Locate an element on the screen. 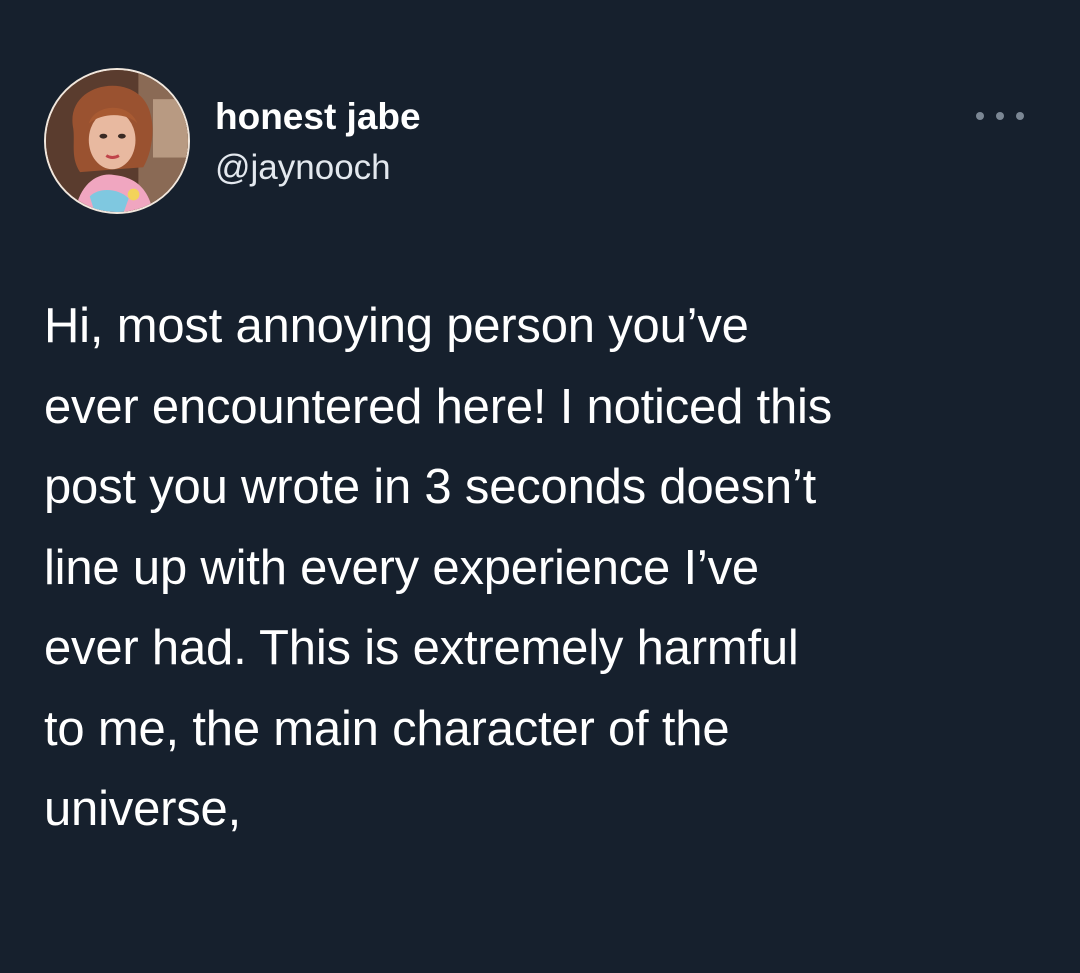 This screenshot has height=973, width=1080. avatar is located at coordinates (117, 141).